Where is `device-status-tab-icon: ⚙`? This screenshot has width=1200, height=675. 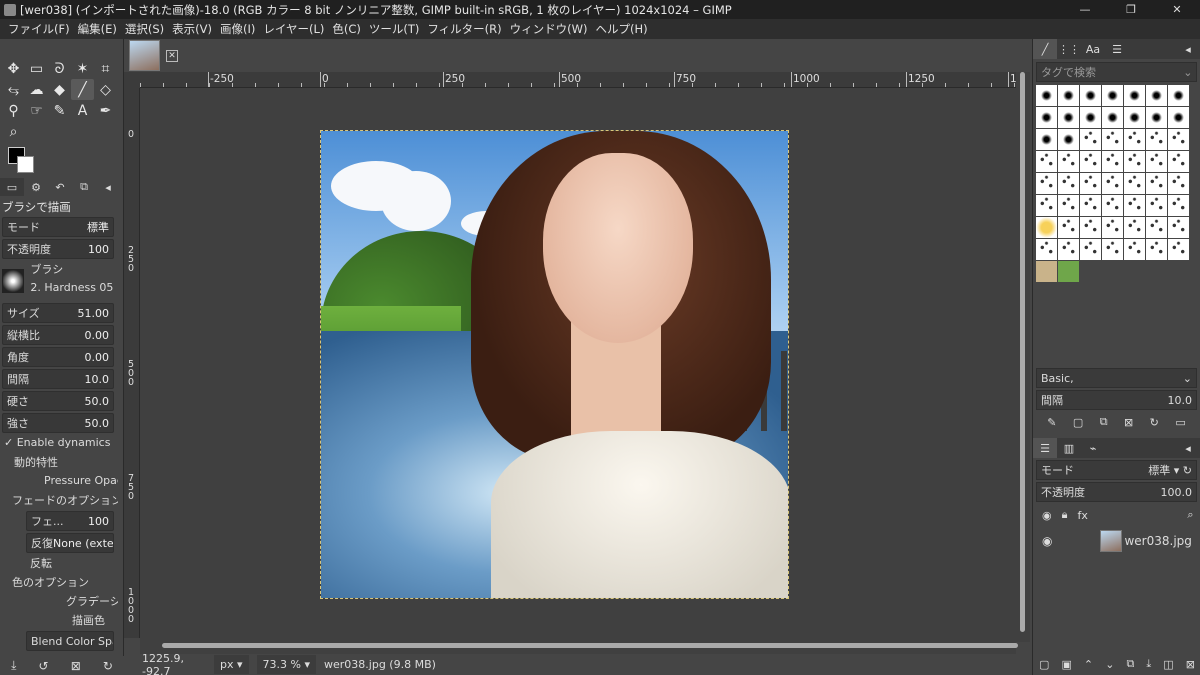 device-status-tab-icon: ⚙ is located at coordinates (36, 187).